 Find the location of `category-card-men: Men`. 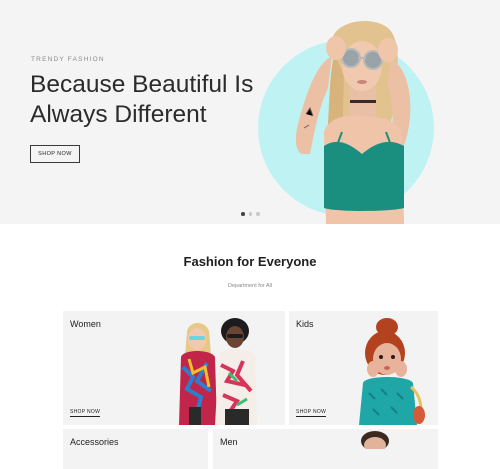

category-card-men: Men is located at coordinates (325, 449).